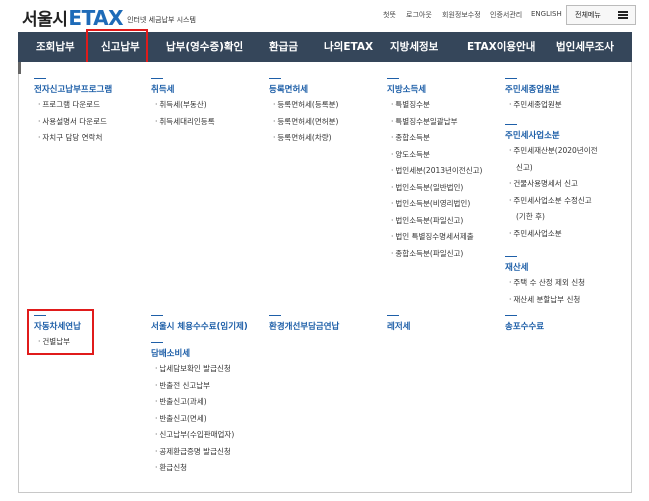 The image size is (649, 501). Describe the element at coordinates (545, 300) in the screenshot. I see `menu-item-installment-payment: 재산세 분할납부 신청` at that location.